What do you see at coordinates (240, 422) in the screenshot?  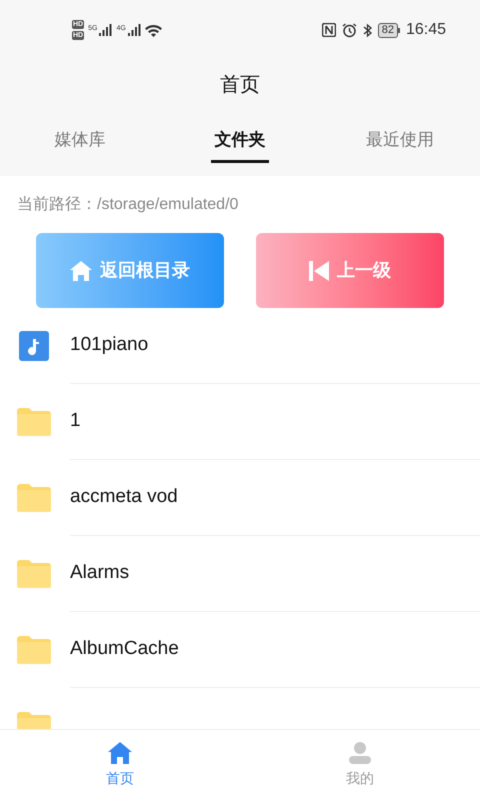 I see `file-row: 1` at bounding box center [240, 422].